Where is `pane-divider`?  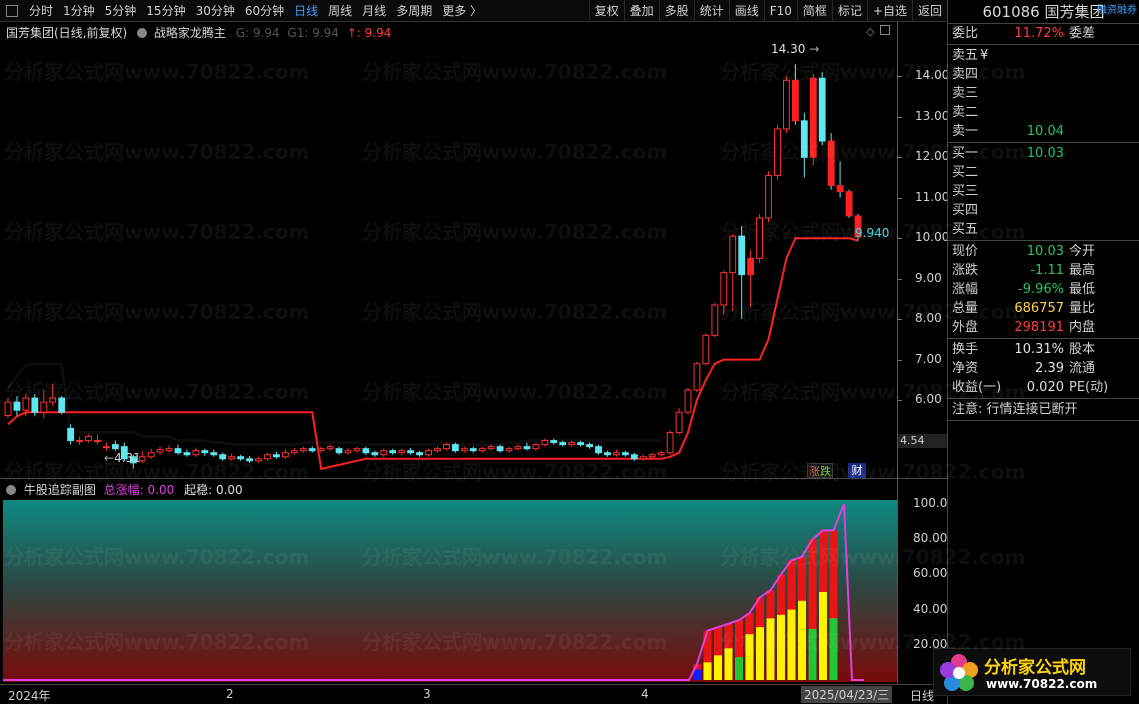 pane-divider is located at coordinates (473, 478).